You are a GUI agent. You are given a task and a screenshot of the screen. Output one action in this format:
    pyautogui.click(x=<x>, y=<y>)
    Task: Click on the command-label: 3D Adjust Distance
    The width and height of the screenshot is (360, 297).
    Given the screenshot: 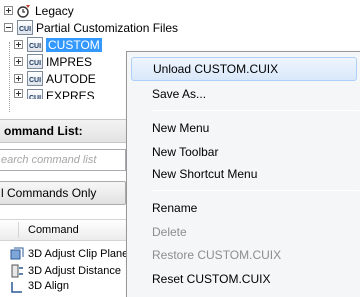 What is the action you would take?
    pyautogui.click(x=74, y=270)
    